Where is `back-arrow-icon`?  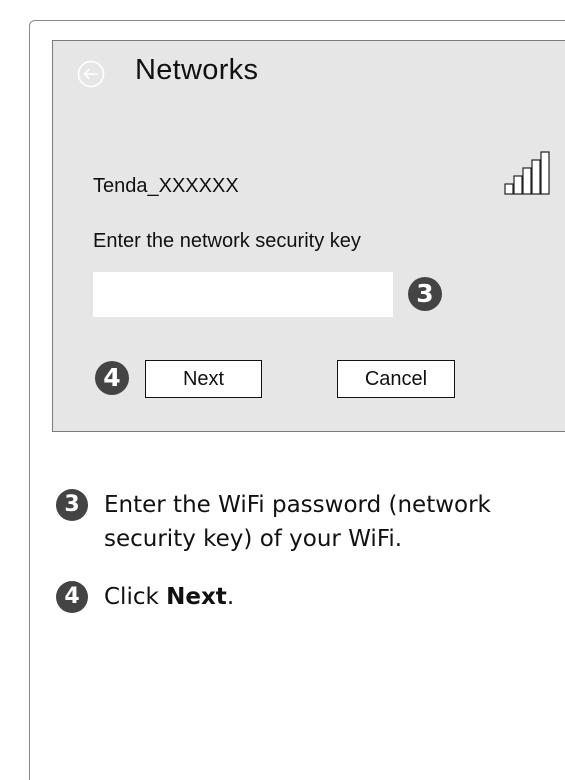
back-arrow-icon is located at coordinates (91, 74).